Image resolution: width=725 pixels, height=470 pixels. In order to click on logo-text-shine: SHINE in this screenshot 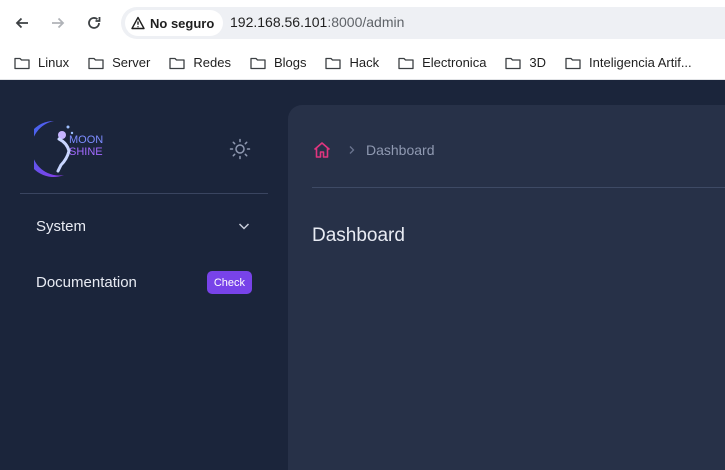, I will do `click(86, 152)`.